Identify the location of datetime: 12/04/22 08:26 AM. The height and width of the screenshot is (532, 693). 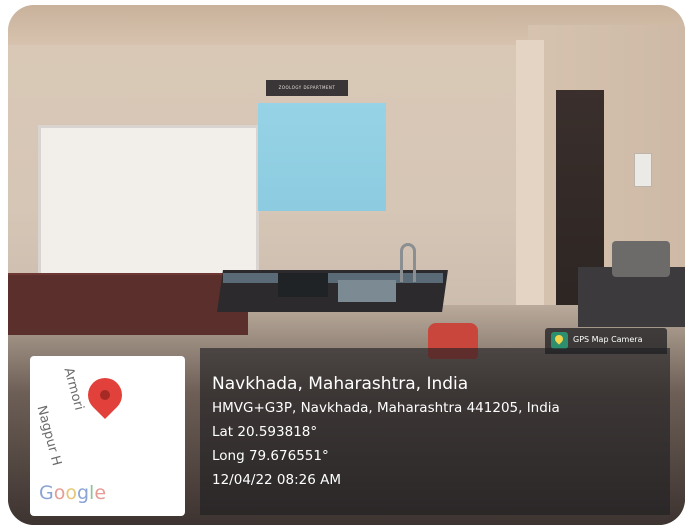
(277, 480).